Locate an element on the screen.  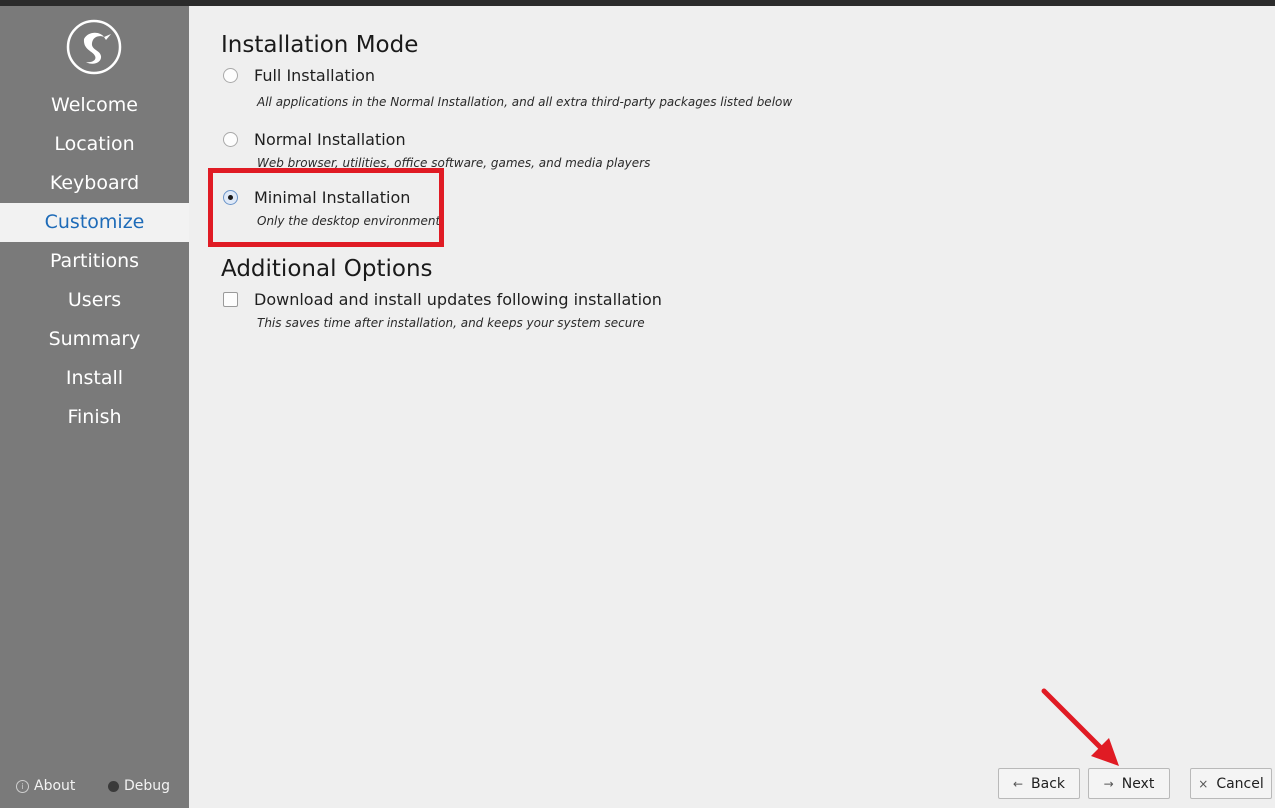
step-partitions: Partitions is located at coordinates (94, 261).